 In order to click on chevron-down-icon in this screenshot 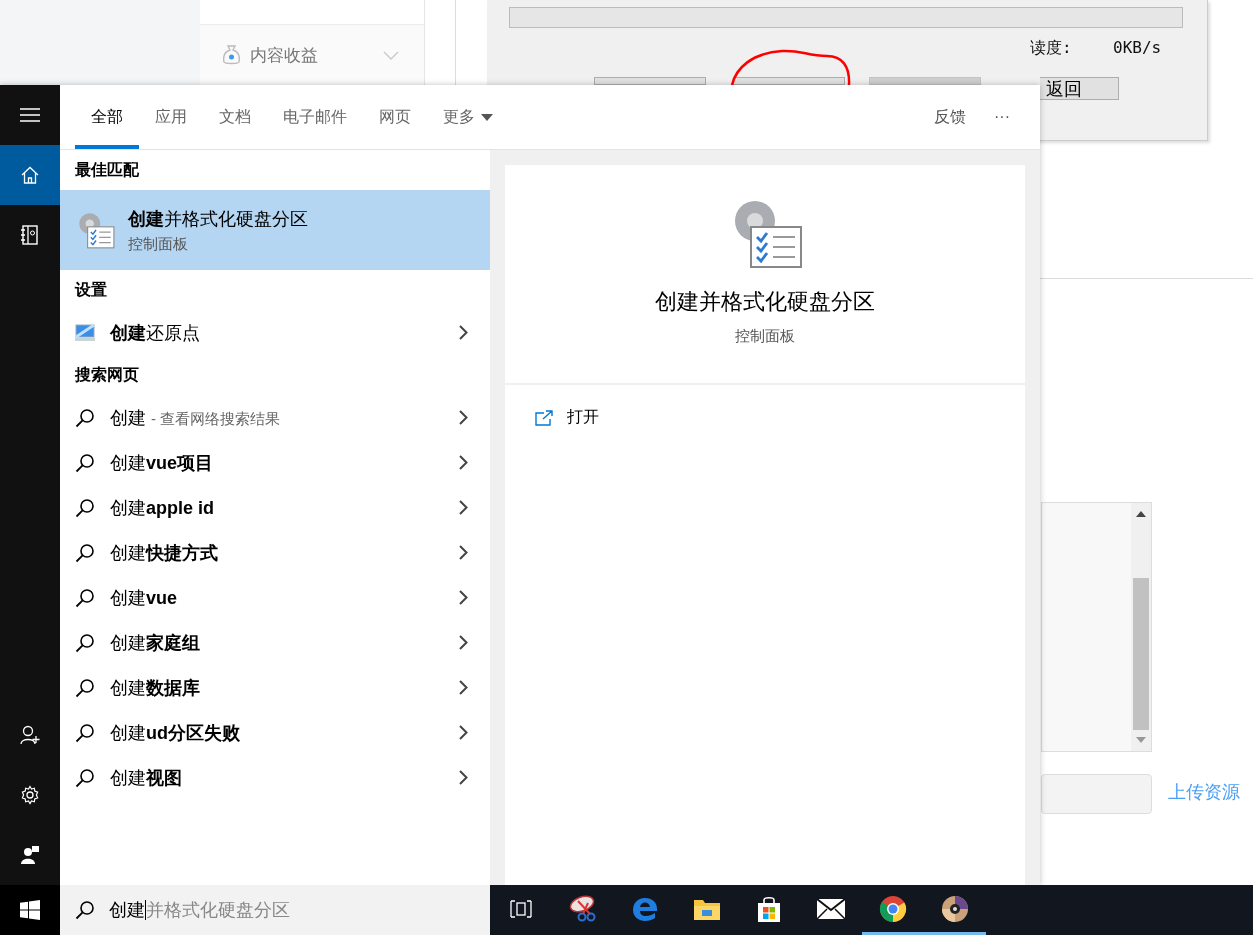, I will do `click(391, 55)`.